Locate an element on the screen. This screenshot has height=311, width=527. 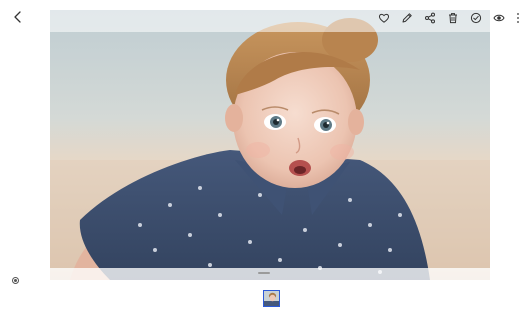
details-row is located at coordinates (18, 280).